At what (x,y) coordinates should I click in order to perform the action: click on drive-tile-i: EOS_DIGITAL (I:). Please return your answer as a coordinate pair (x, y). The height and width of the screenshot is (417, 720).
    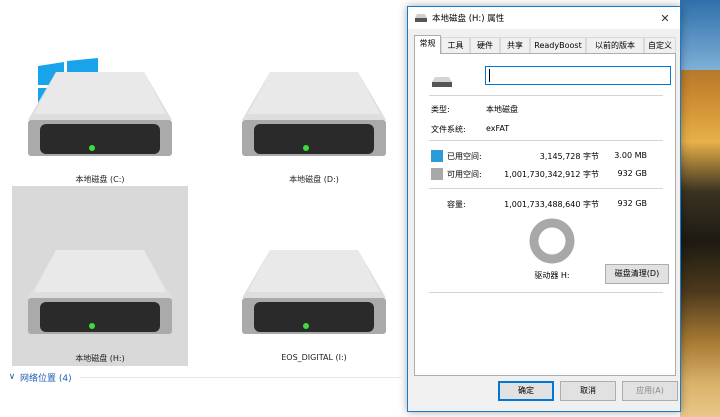
    Looking at the image, I should click on (314, 276).